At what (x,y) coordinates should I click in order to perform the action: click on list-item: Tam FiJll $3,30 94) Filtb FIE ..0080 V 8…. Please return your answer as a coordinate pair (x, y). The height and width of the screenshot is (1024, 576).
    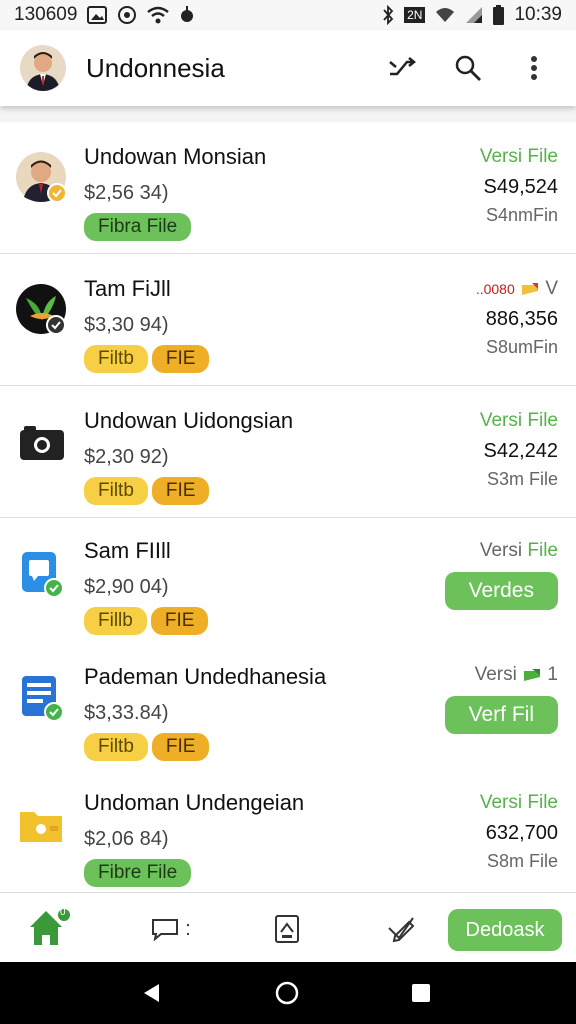
    Looking at the image, I should click on (288, 320).